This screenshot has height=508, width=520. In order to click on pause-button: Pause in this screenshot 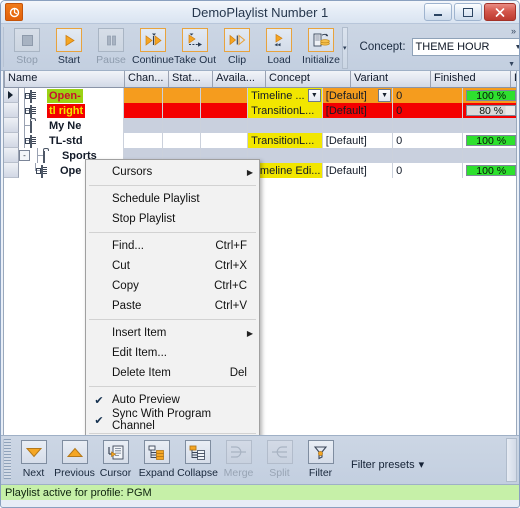, I will do `click(111, 46)`.